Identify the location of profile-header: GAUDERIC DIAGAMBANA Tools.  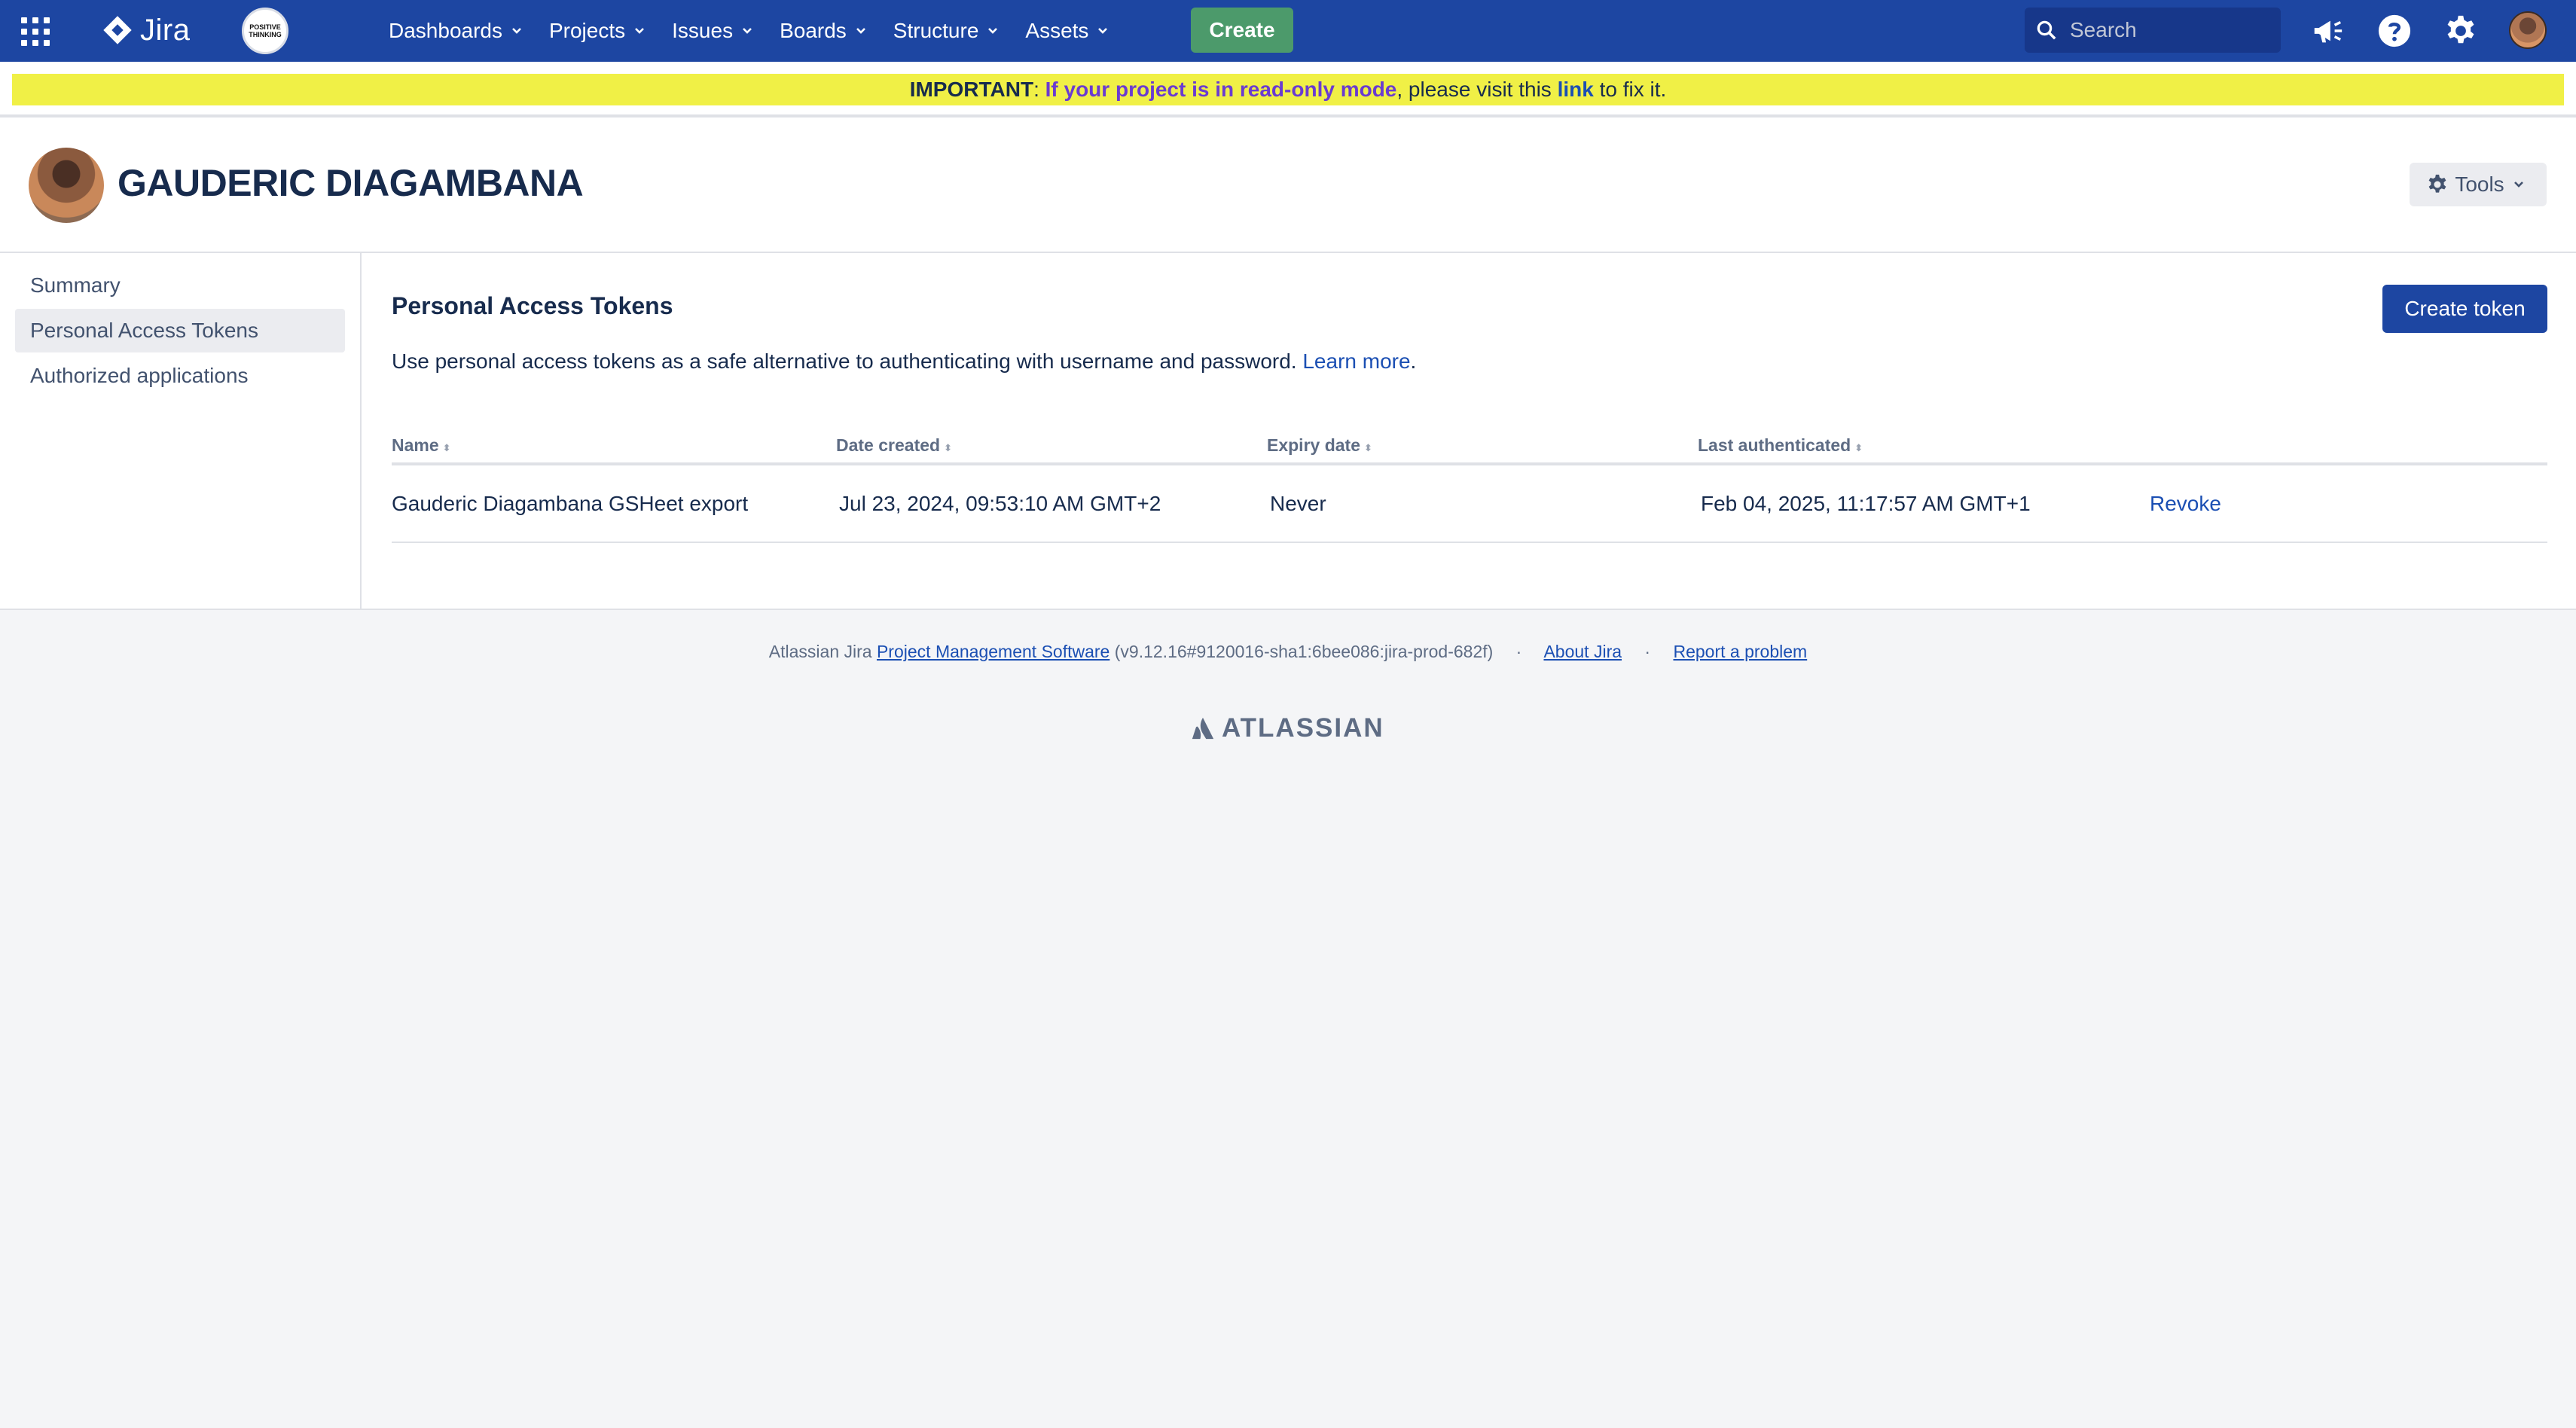
(1288, 185).